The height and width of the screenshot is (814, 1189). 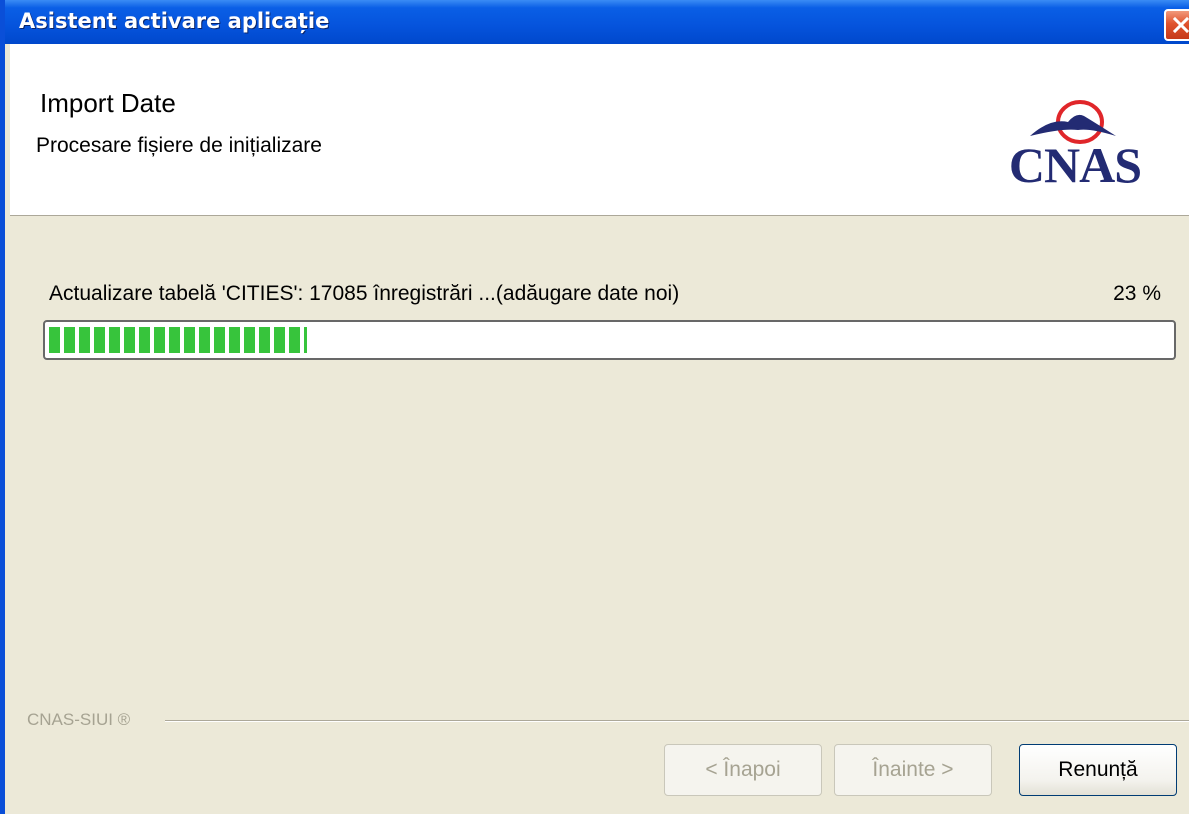 I want to click on progress-bar-fill, so click(x=178, y=340).